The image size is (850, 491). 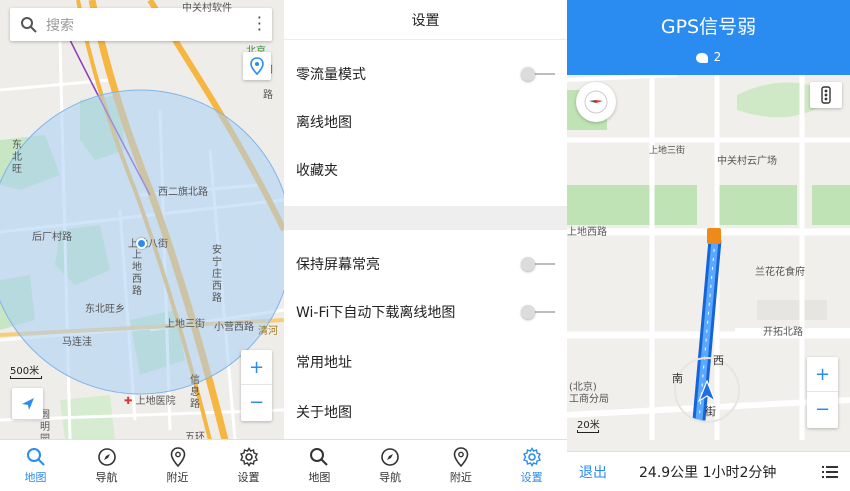 I want to click on current-location-dot, so click(x=141, y=243).